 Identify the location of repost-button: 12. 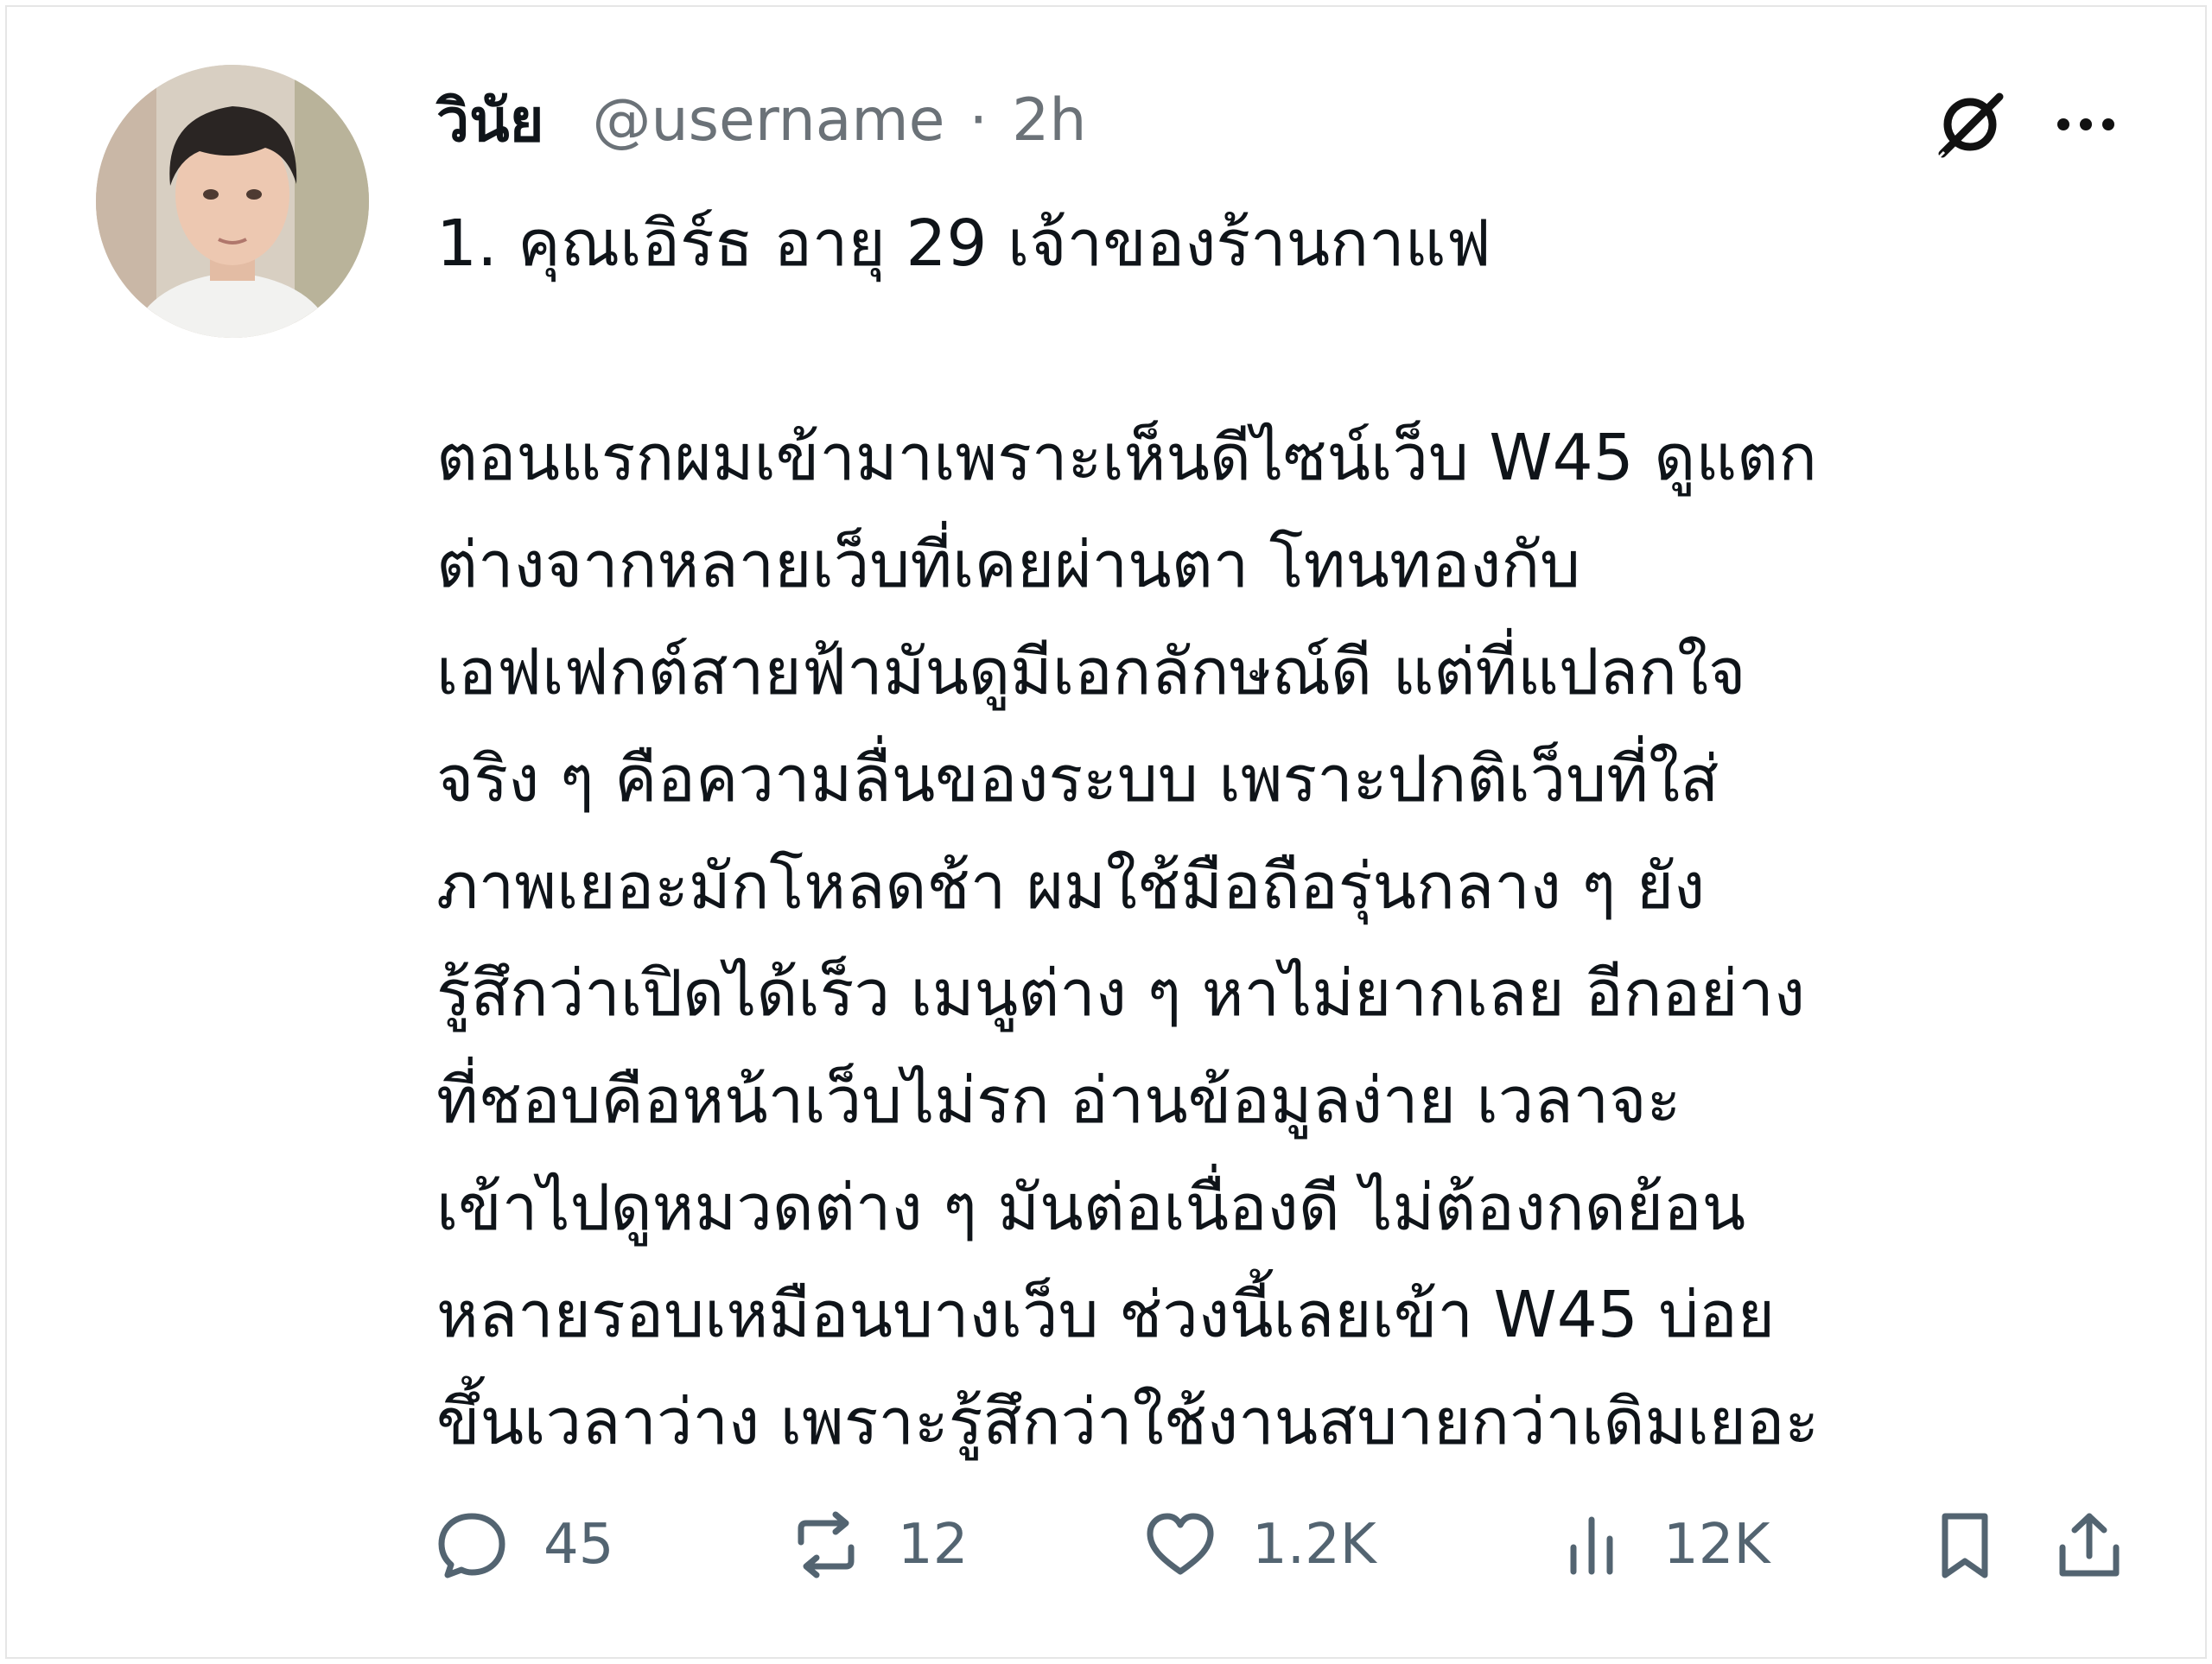
(878, 1545).